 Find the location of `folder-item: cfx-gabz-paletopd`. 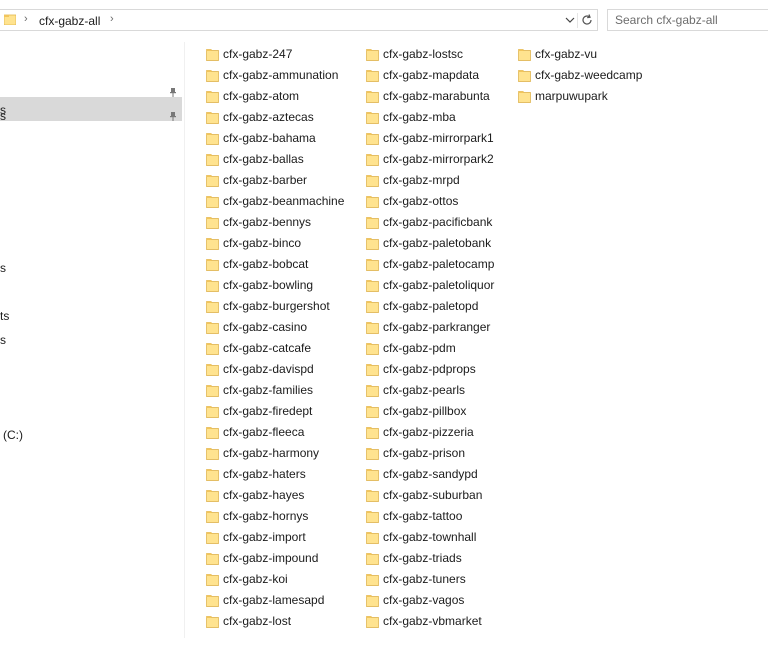

folder-item: cfx-gabz-paletopd is located at coordinates (422, 306).